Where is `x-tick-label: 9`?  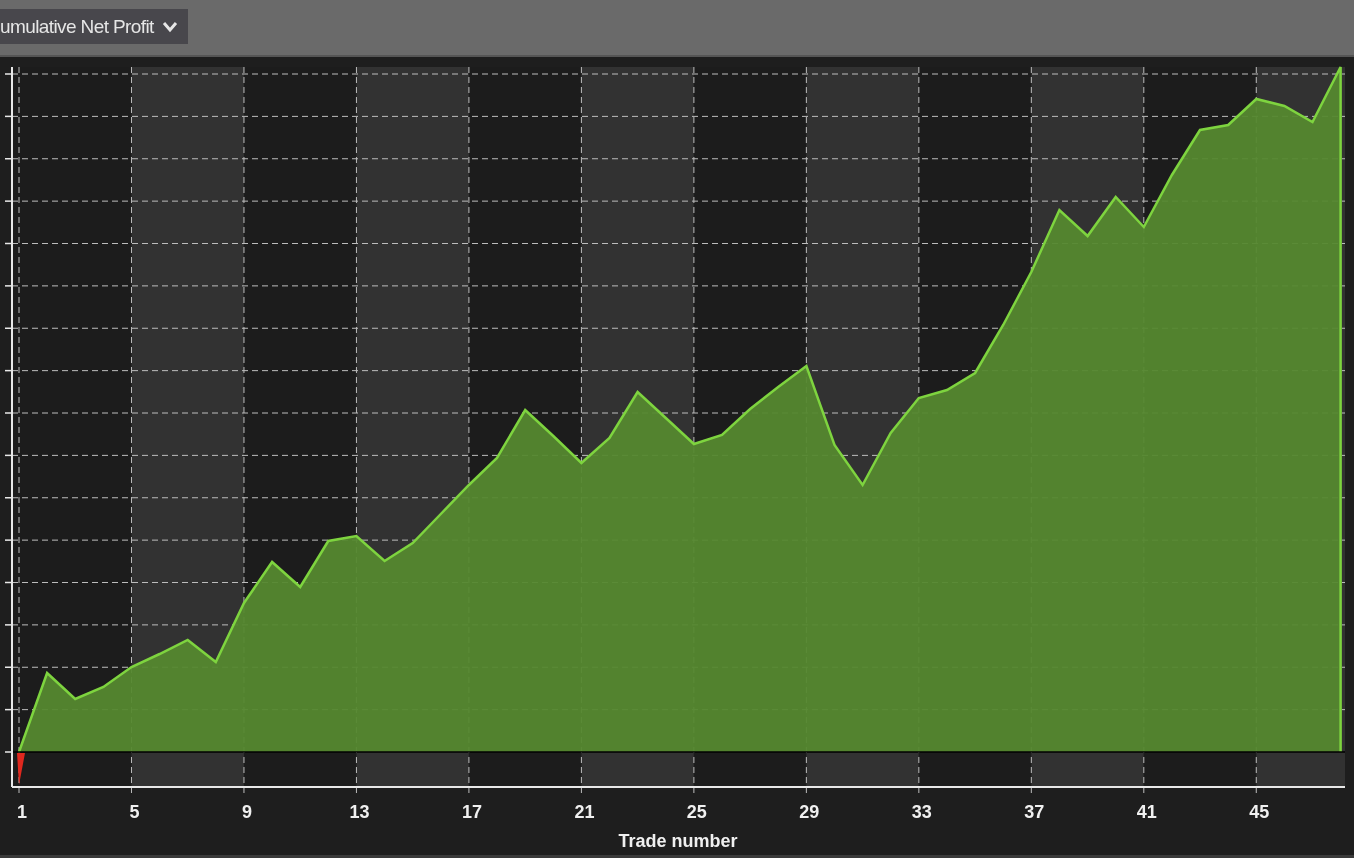 x-tick-label: 9 is located at coordinates (246, 812).